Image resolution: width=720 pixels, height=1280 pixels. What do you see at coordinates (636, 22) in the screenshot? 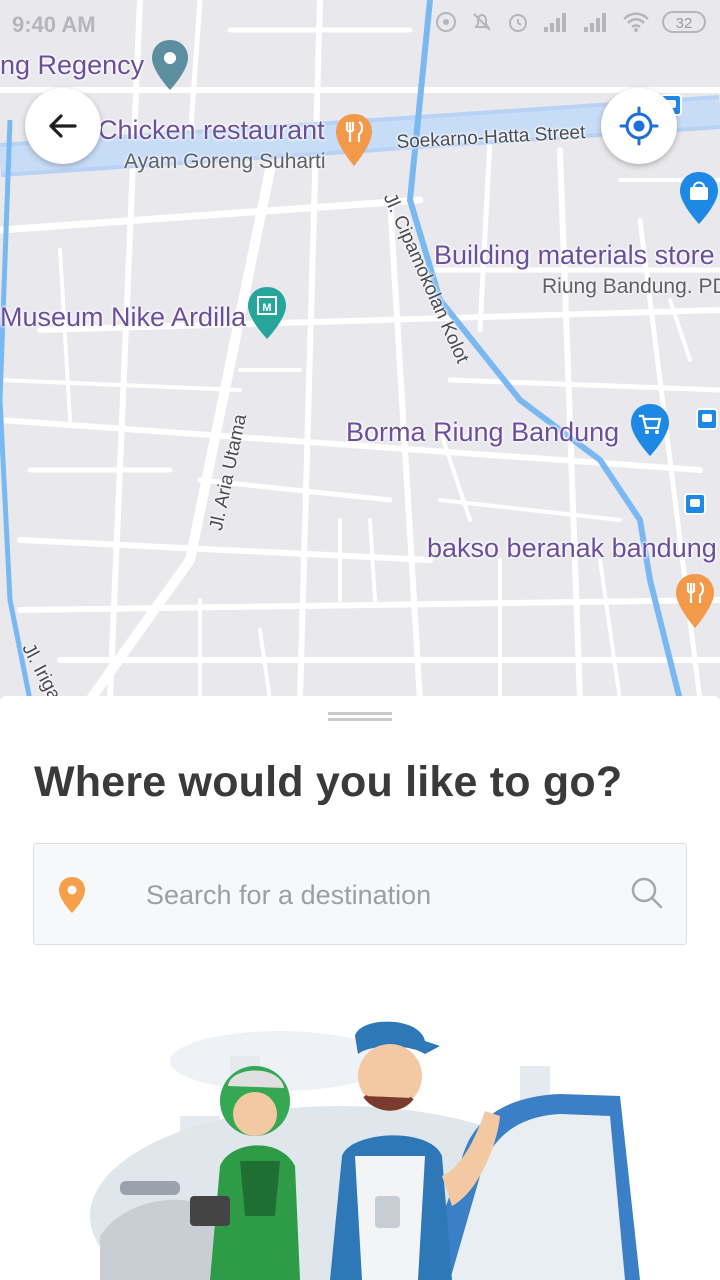
I see `wifi-icon` at bounding box center [636, 22].